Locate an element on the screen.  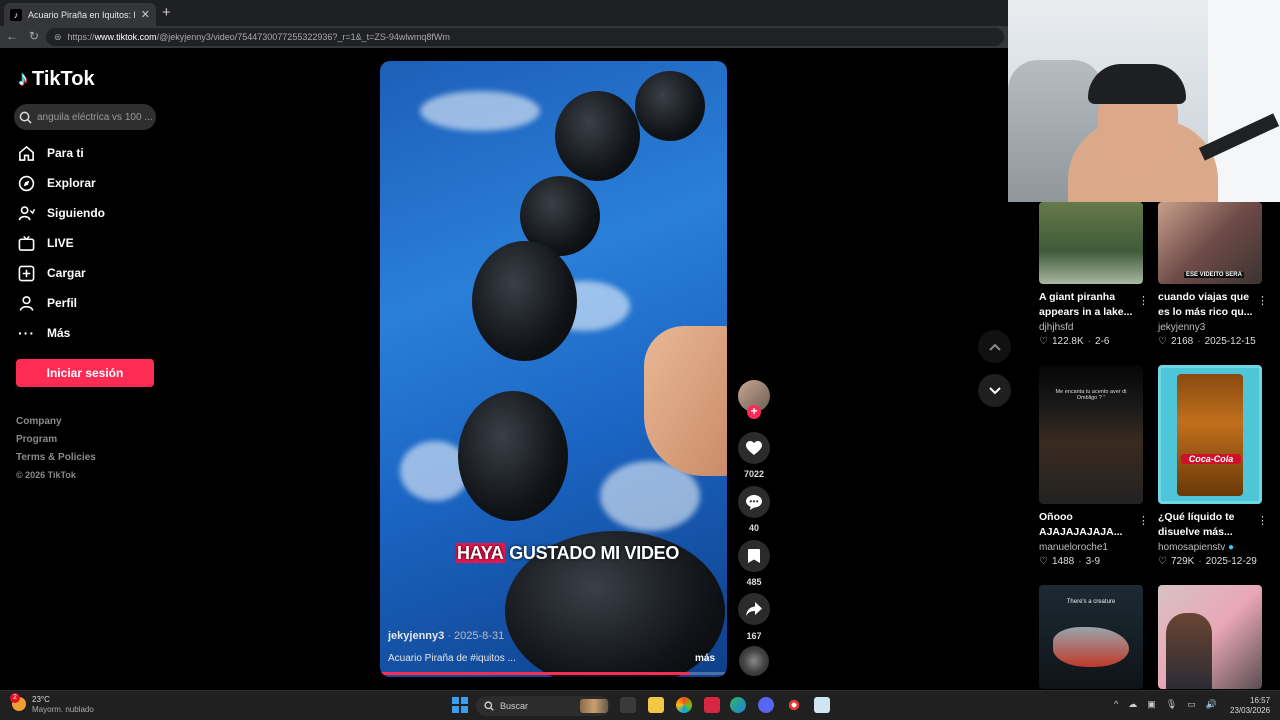
taskbar-search: Buscar is located at coordinates (543, 706).